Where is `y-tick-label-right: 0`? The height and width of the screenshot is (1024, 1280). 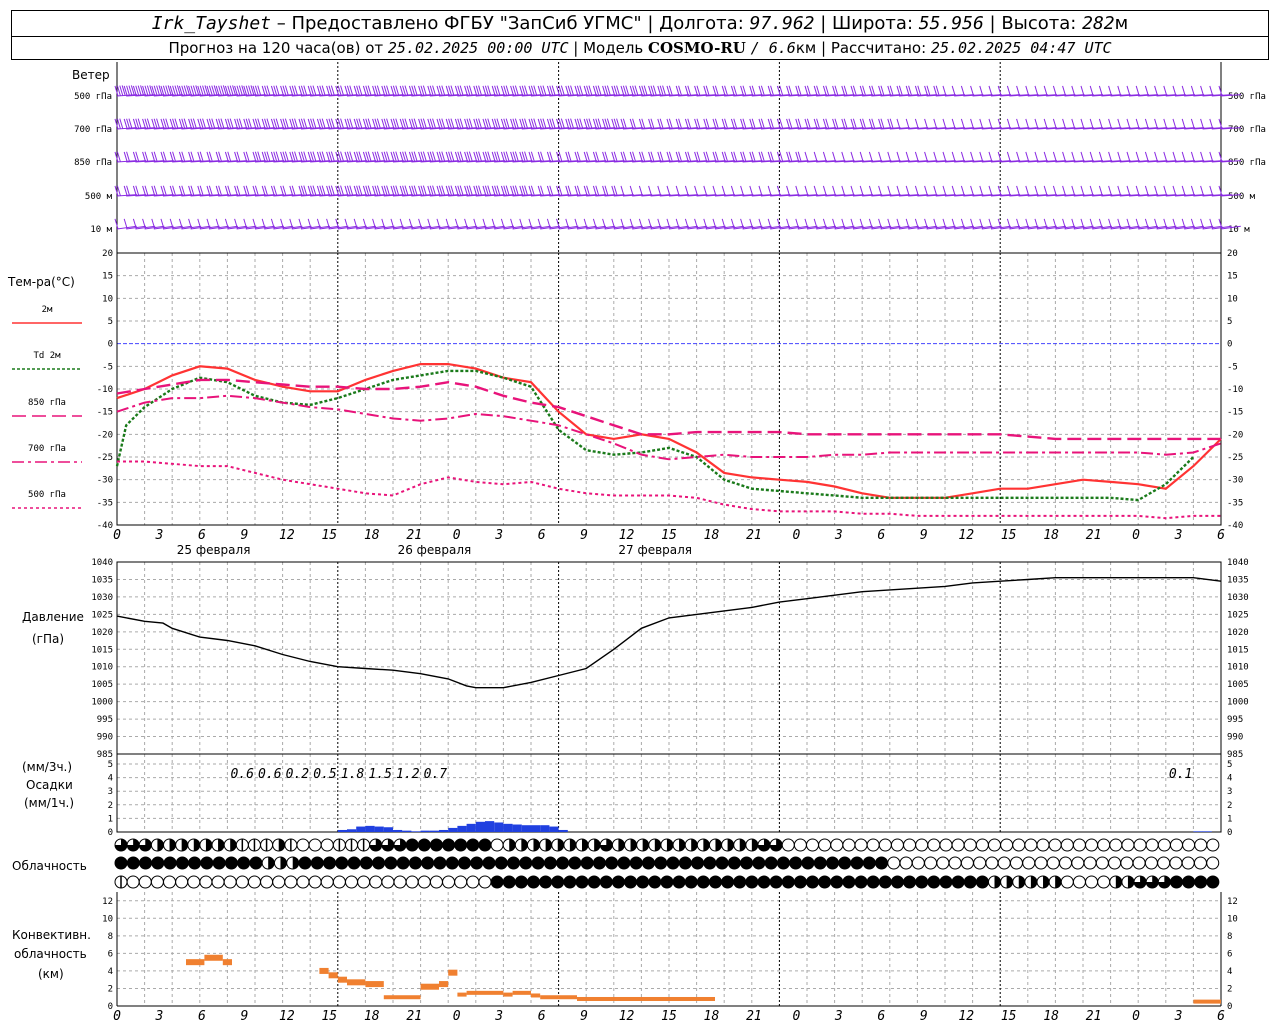
y-tick-label-right: 0 is located at coordinates (1229, 1007).